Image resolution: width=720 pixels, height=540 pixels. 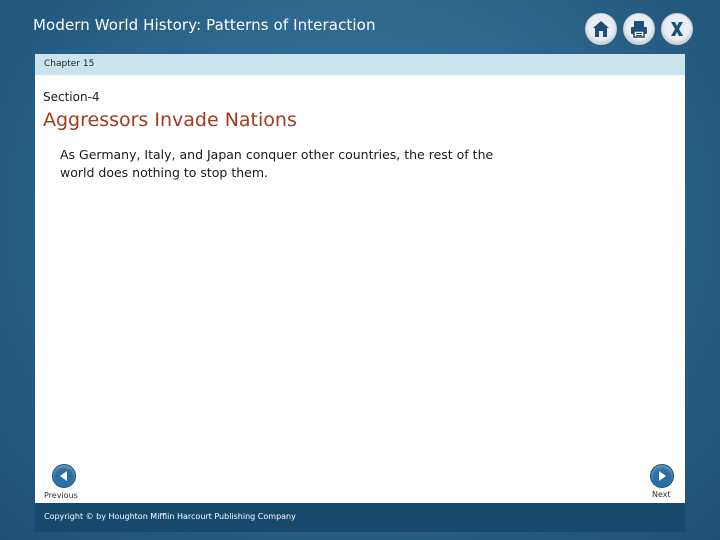 I want to click on home-icon, so click(x=601, y=29).